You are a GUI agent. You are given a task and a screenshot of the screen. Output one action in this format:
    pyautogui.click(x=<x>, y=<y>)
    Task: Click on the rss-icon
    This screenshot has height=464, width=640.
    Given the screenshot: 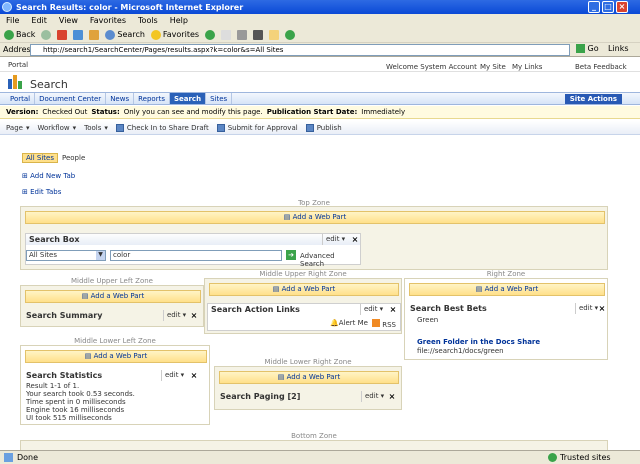 What is the action you would take?
    pyautogui.click(x=376, y=323)
    